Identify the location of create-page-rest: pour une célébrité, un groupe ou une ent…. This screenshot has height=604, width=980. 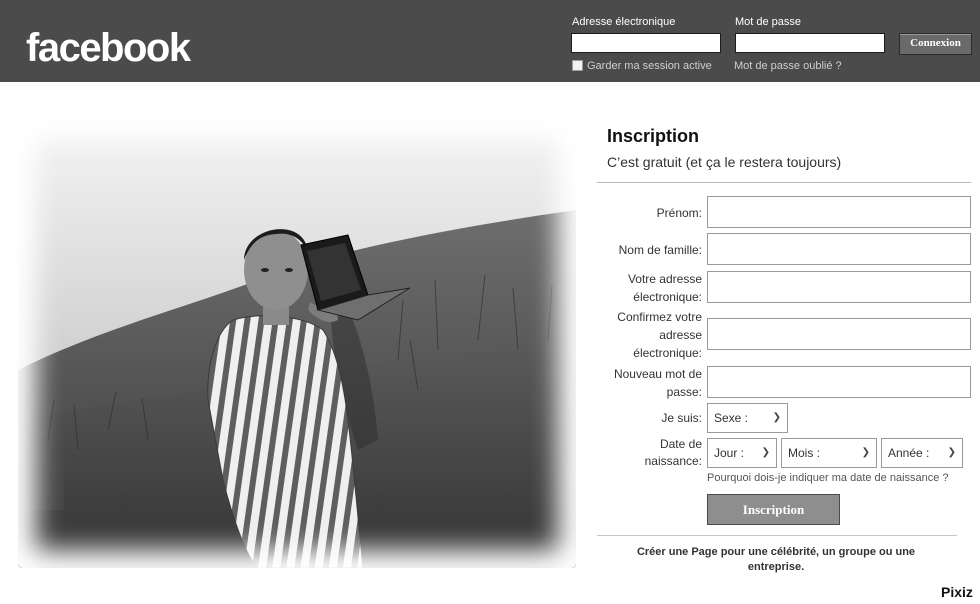
(818, 559).